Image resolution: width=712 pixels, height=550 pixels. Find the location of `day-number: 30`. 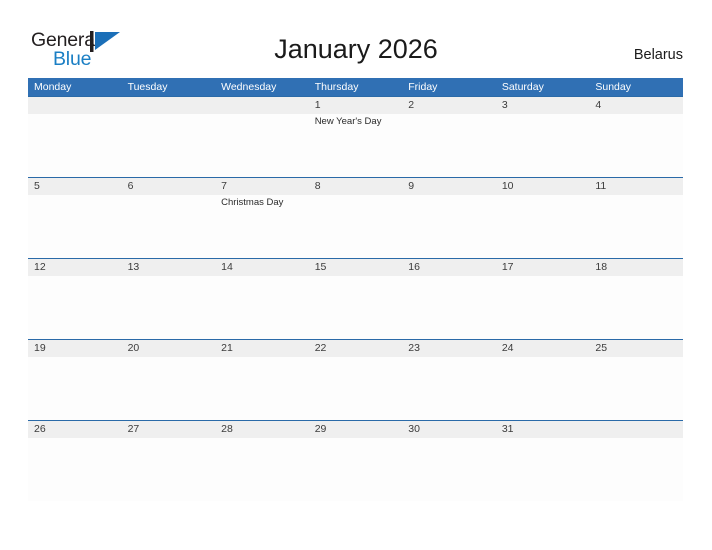

day-number: 30 is located at coordinates (414, 429).